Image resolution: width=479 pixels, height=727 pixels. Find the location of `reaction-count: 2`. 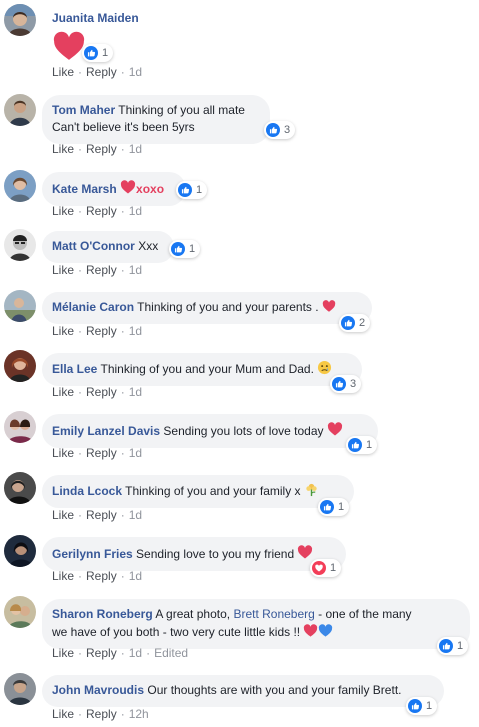

reaction-count: 2 is located at coordinates (355, 323).